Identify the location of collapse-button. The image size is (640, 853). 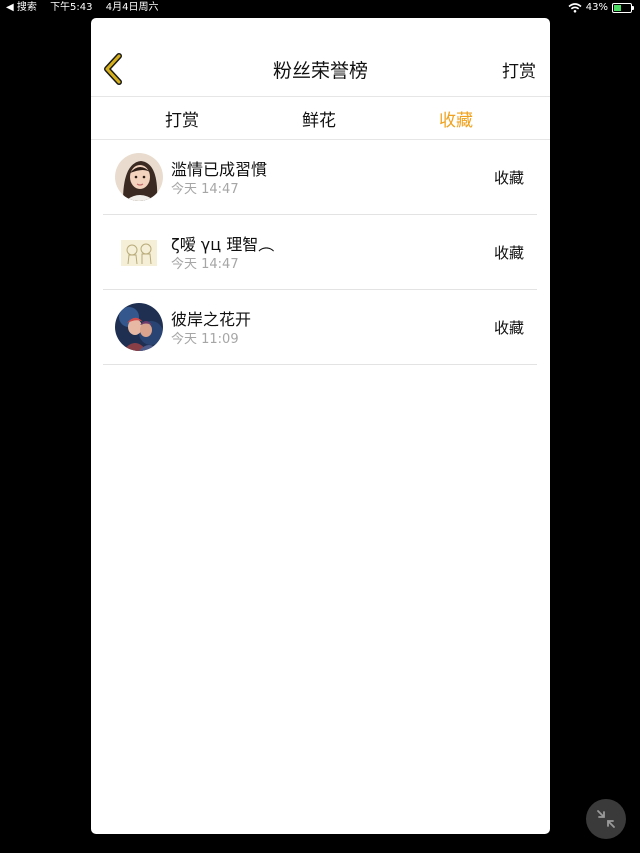
(606, 819).